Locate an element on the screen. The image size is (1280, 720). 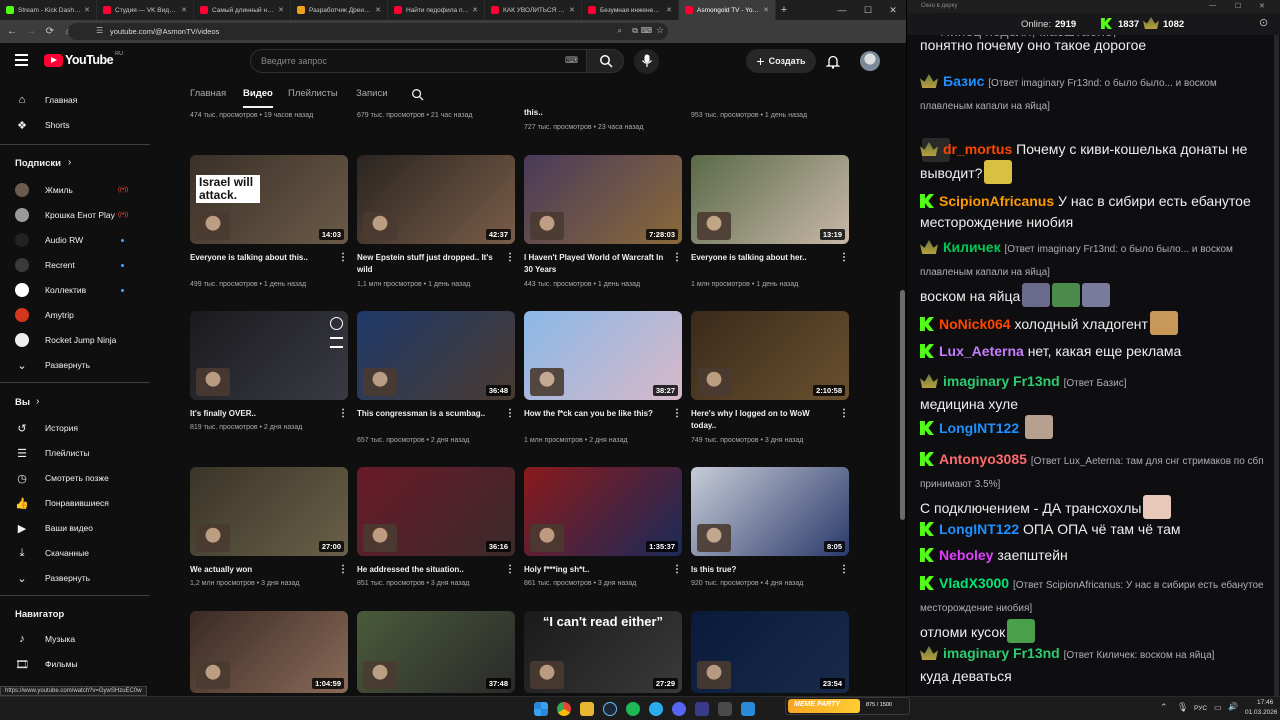
volume-icon: 🔊 is located at coordinates (1233, 706).